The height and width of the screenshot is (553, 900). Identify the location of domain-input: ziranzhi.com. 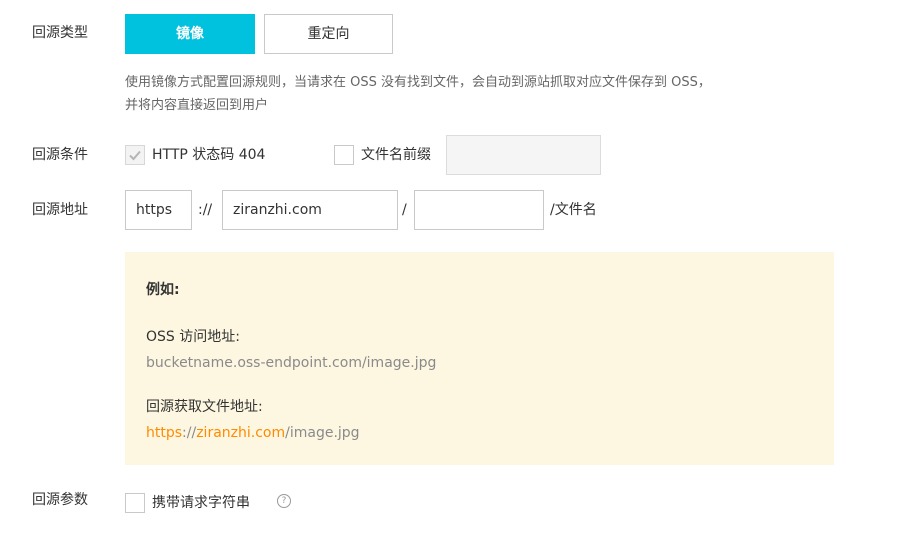
(310, 210).